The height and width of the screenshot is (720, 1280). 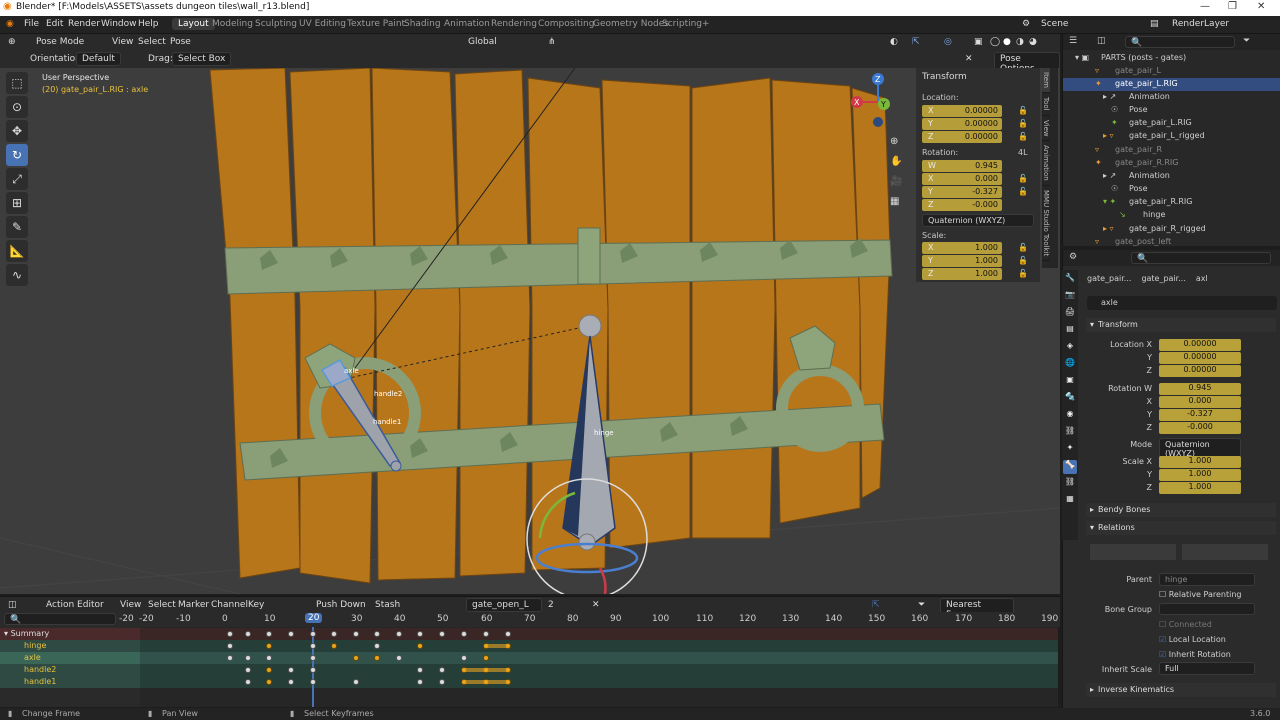 What do you see at coordinates (1046, 224) in the screenshot?
I see `tab-mmu-studio-toolkit: MMU Studio Toolkit` at bounding box center [1046, 224].